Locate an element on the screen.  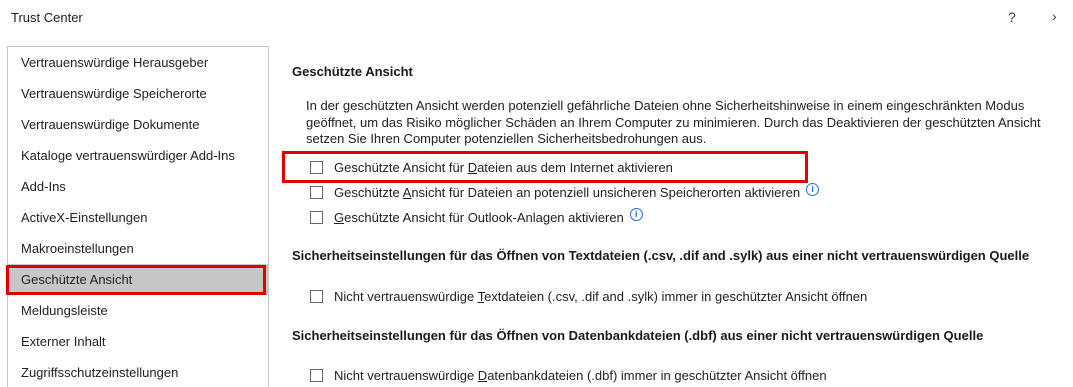
sidebar-item-addins: Add-Ins is located at coordinates (138, 186).